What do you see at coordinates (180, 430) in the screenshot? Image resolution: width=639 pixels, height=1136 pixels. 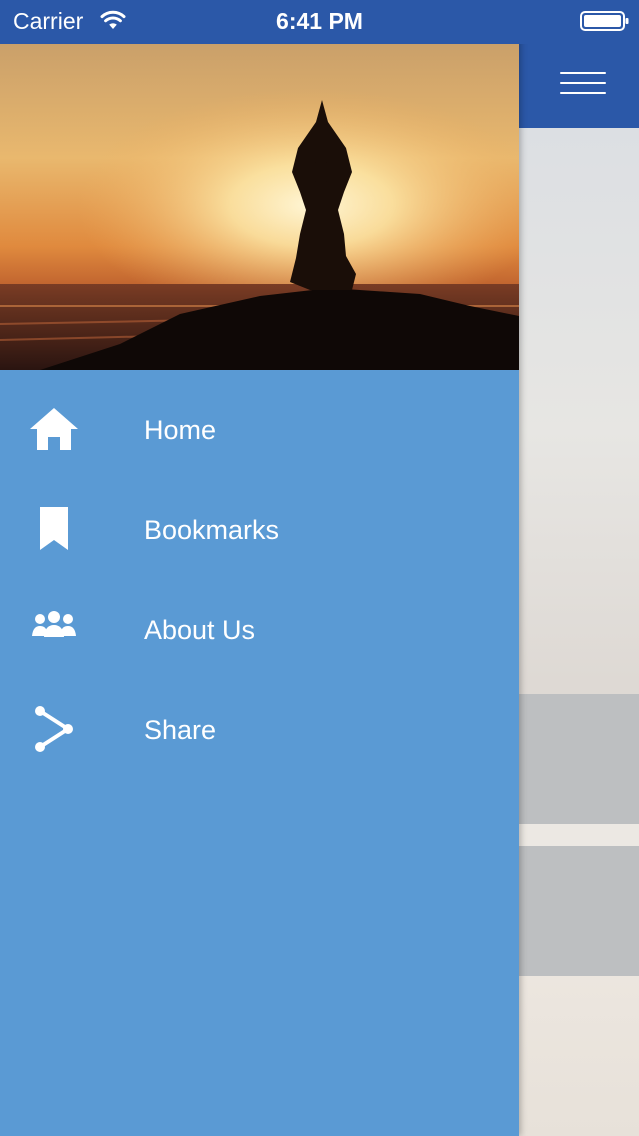 I see `menu-item-label: Home` at bounding box center [180, 430].